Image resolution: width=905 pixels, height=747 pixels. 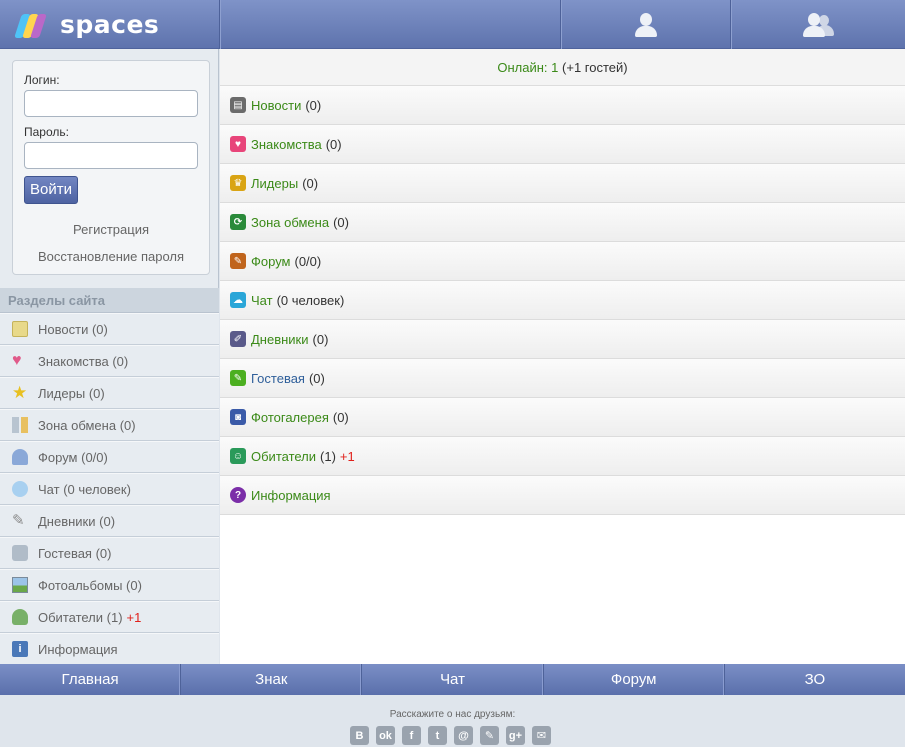 What do you see at coordinates (562, 378) in the screenshot?
I see `main-item-guestbook: ✎ Гостевая (0)` at bounding box center [562, 378].